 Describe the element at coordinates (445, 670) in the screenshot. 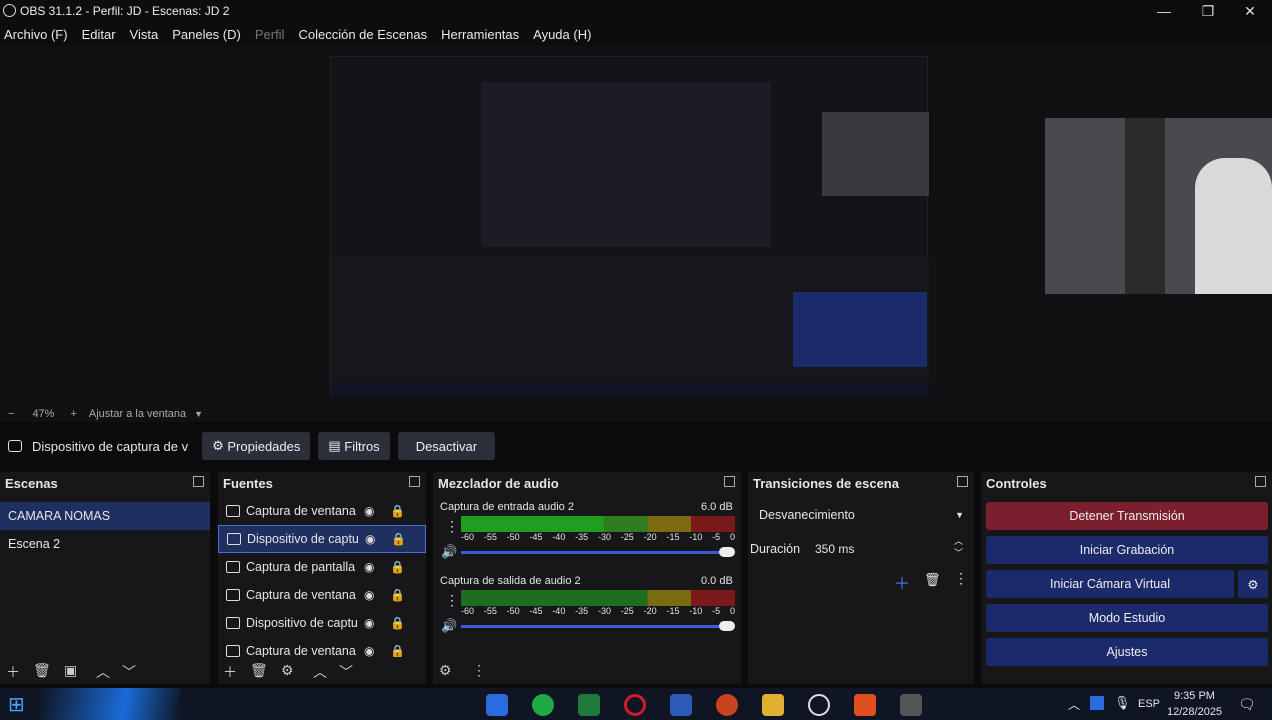

I see `mixer-settings-icon: ⚙` at that location.